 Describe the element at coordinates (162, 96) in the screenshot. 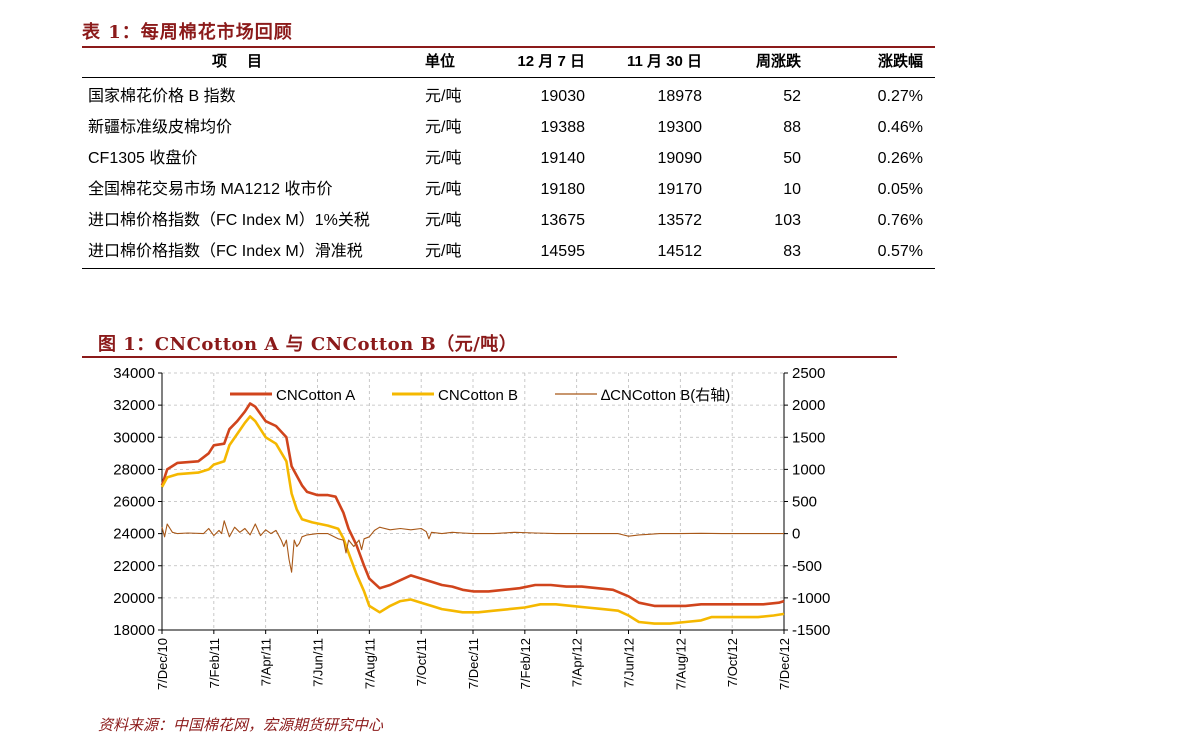

I see `row-name: 国家棉花价格 B 指数` at that location.